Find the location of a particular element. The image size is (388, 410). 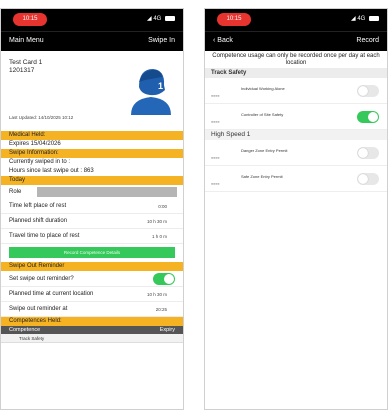

nav-bar: Main Menu Swipe In is located at coordinates (92, 41).